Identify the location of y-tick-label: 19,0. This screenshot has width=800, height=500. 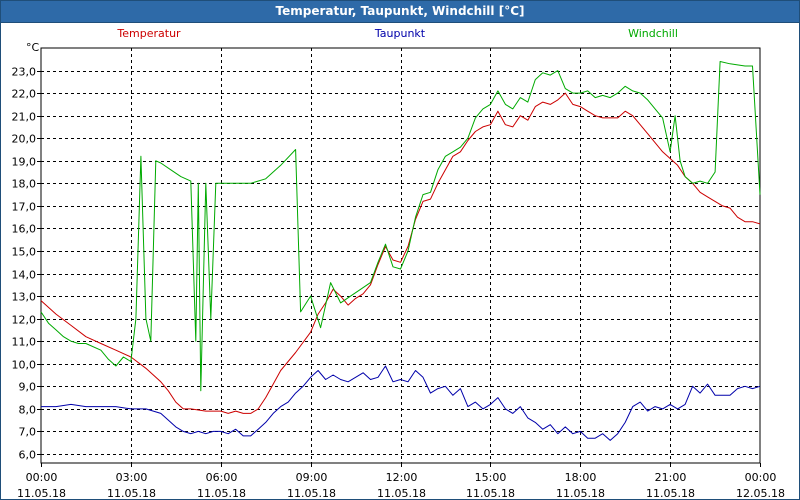
(24, 162).